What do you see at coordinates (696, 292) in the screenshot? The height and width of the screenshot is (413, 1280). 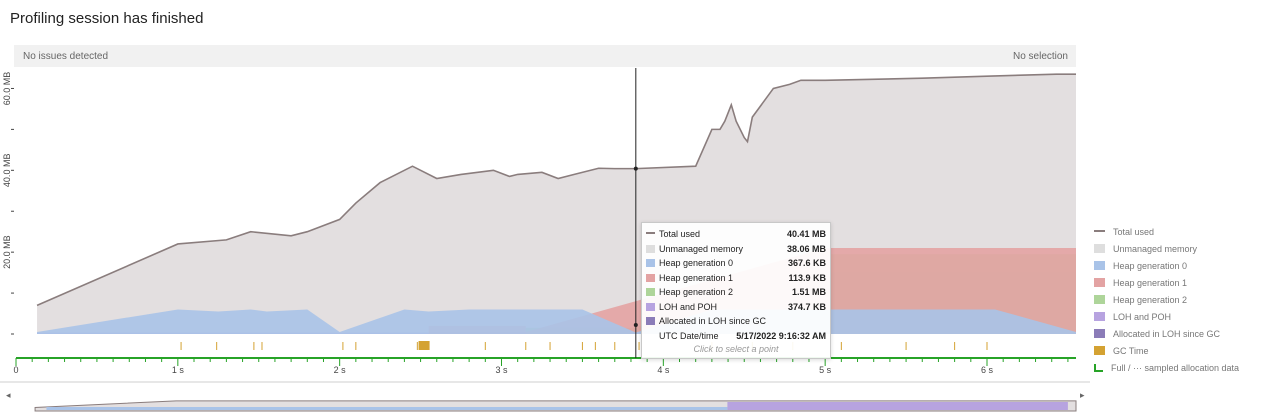 I see `tooltip-label: Heap generation 2` at bounding box center [696, 292].